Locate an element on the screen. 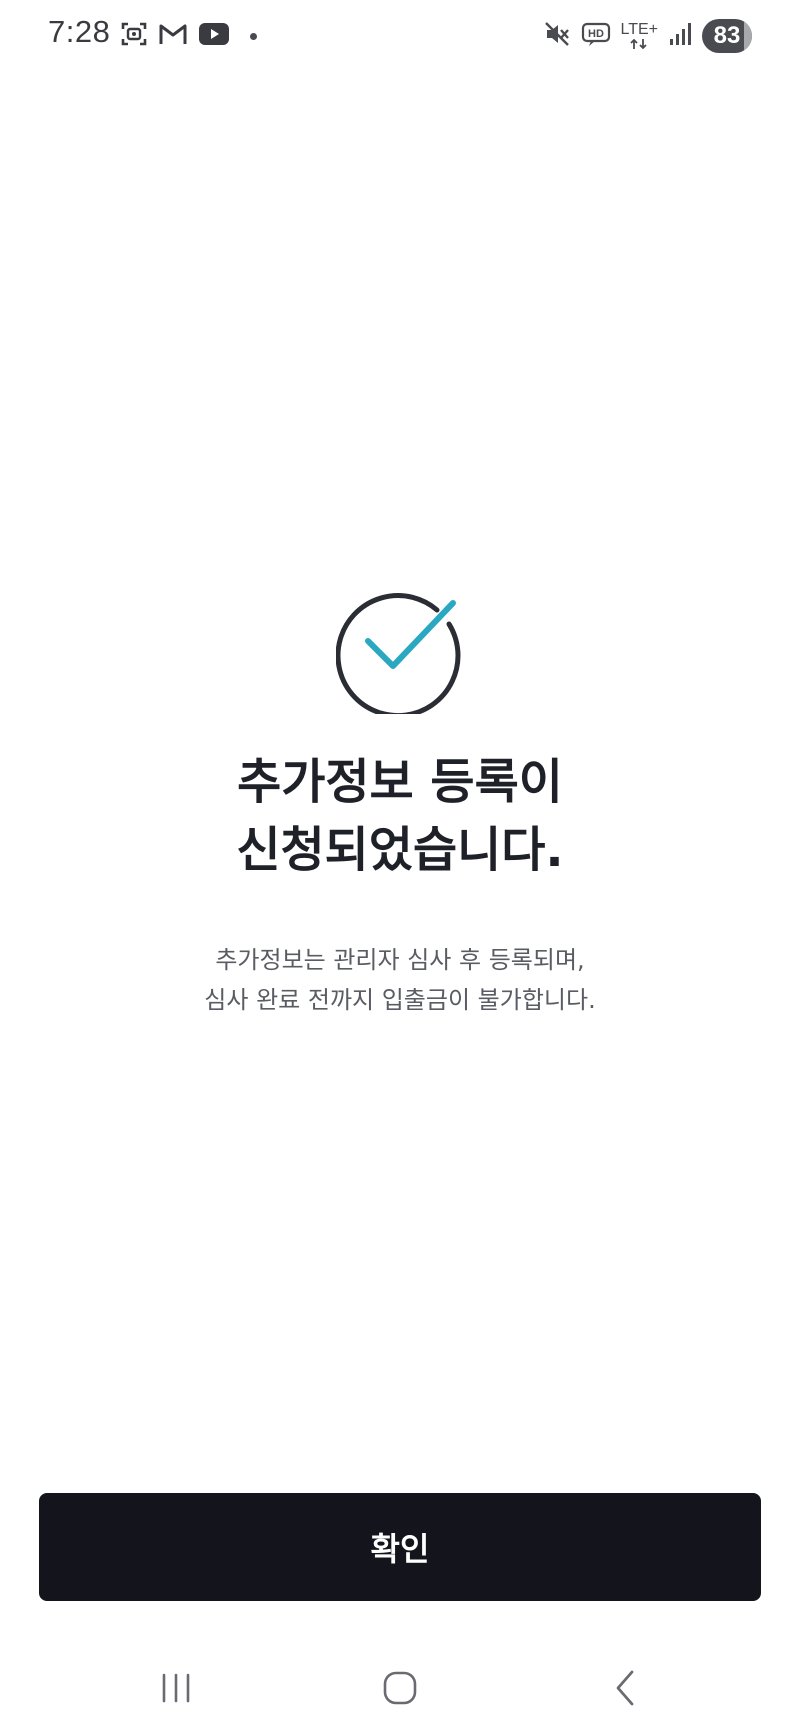  back-icon is located at coordinates (626, 1688).